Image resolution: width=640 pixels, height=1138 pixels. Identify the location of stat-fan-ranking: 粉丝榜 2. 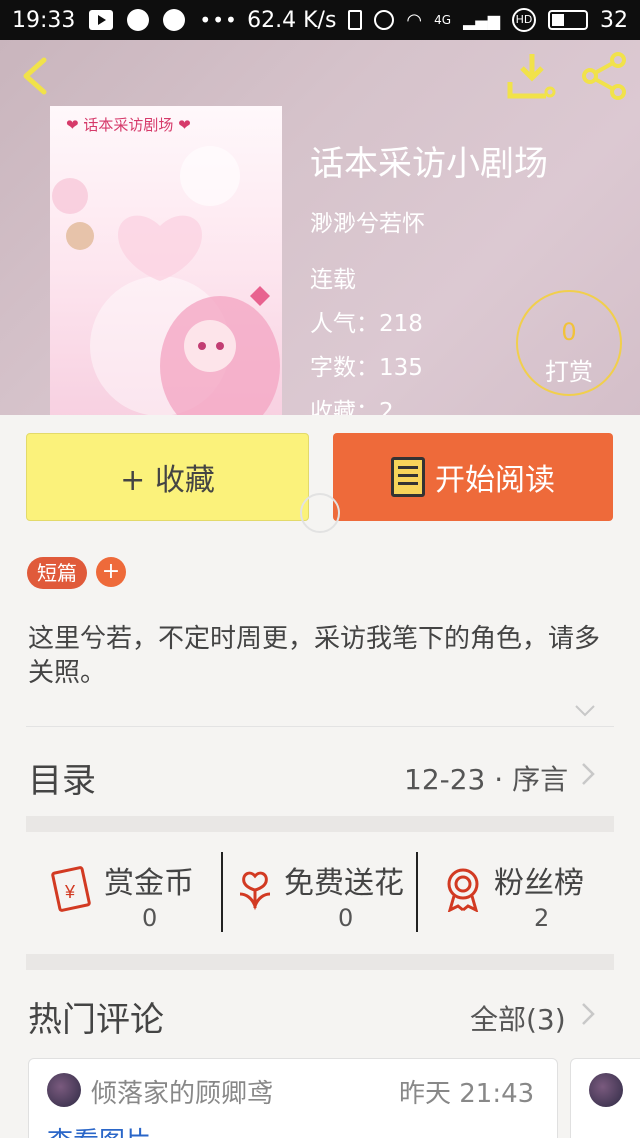
(525, 892).